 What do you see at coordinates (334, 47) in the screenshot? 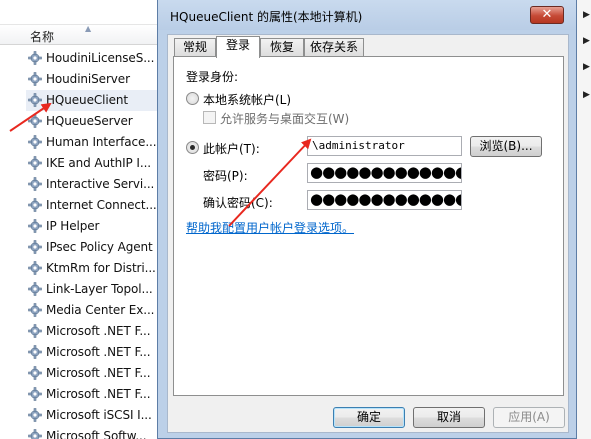
I see `tab-dependencies: 依存关系` at bounding box center [334, 47].